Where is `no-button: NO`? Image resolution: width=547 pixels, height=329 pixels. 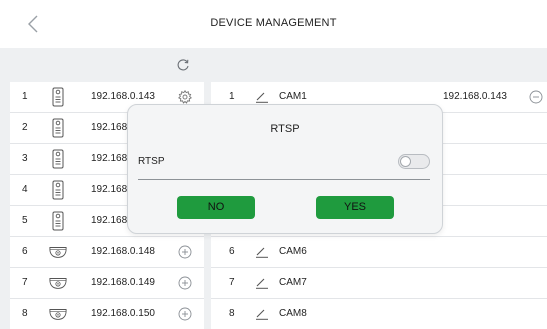 no-button: NO is located at coordinates (216, 207).